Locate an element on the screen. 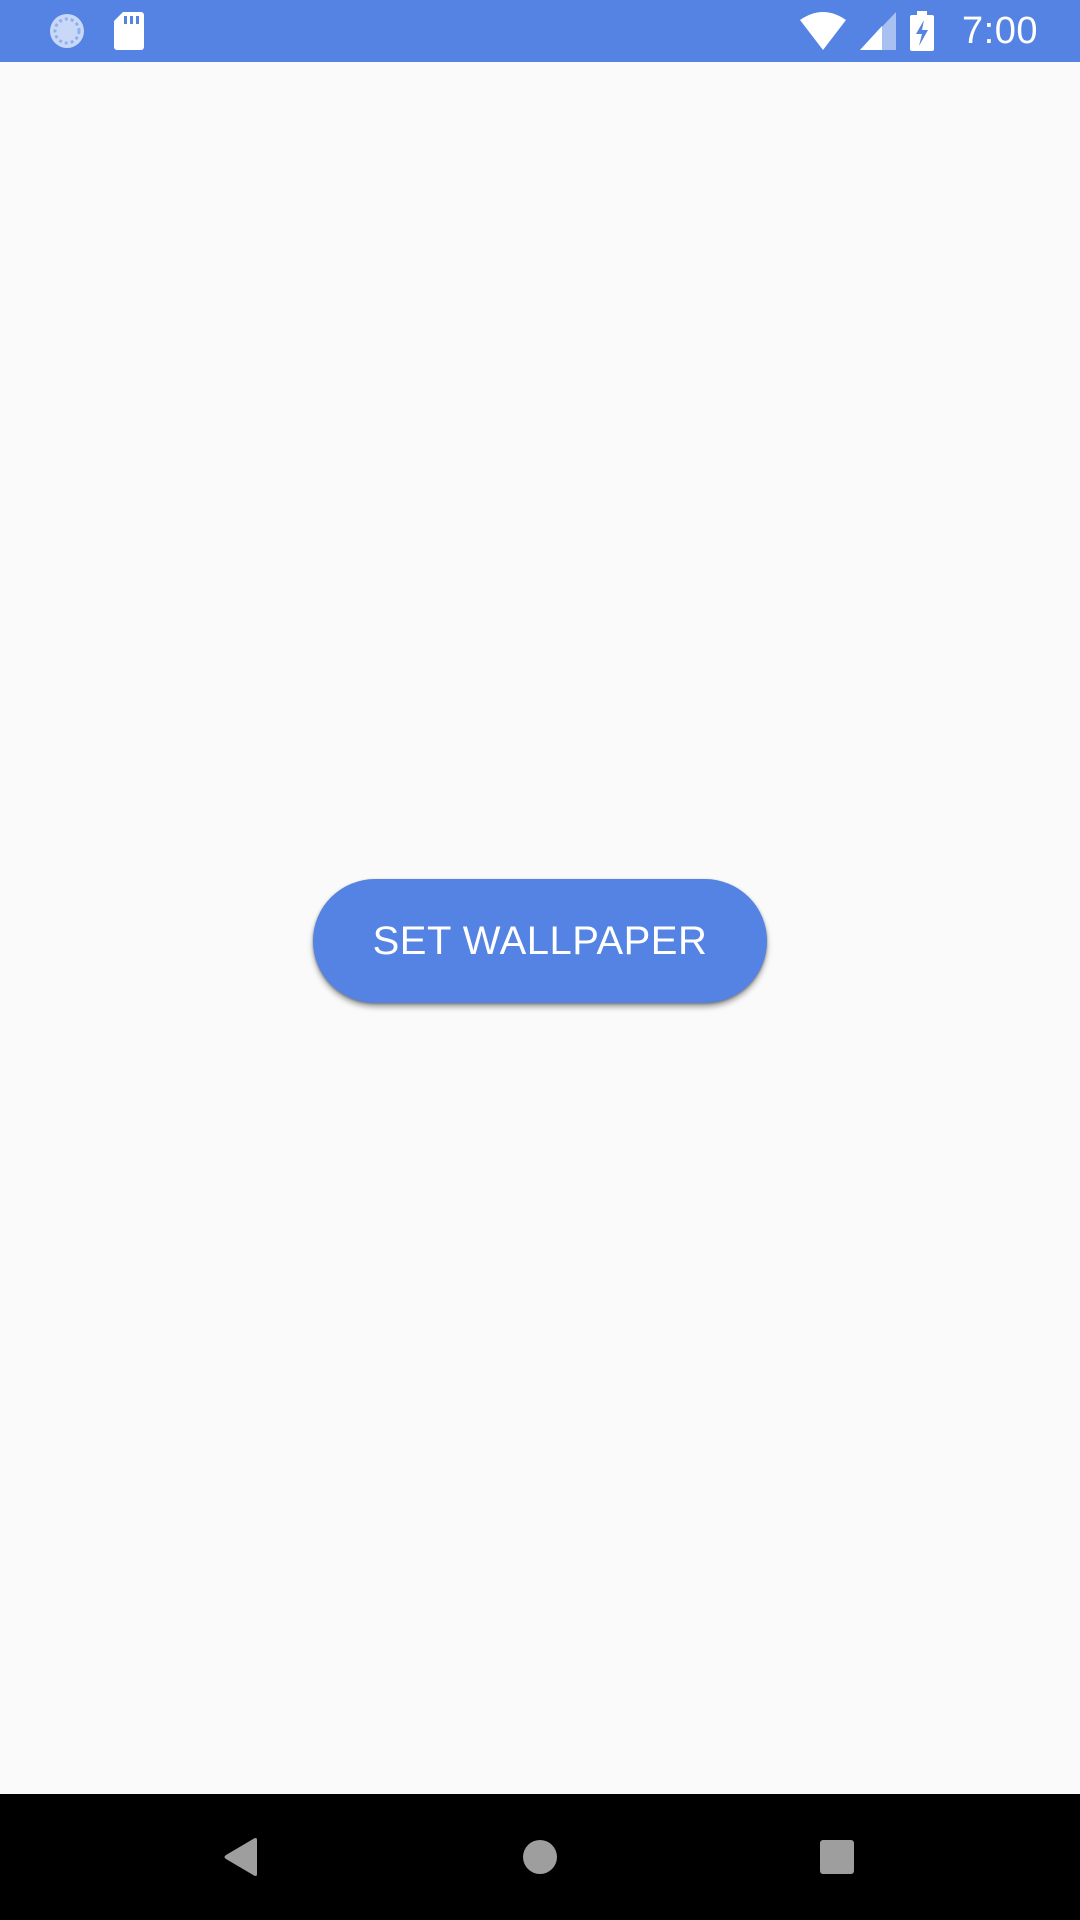  status-time: 7:00 is located at coordinates (1000, 30).